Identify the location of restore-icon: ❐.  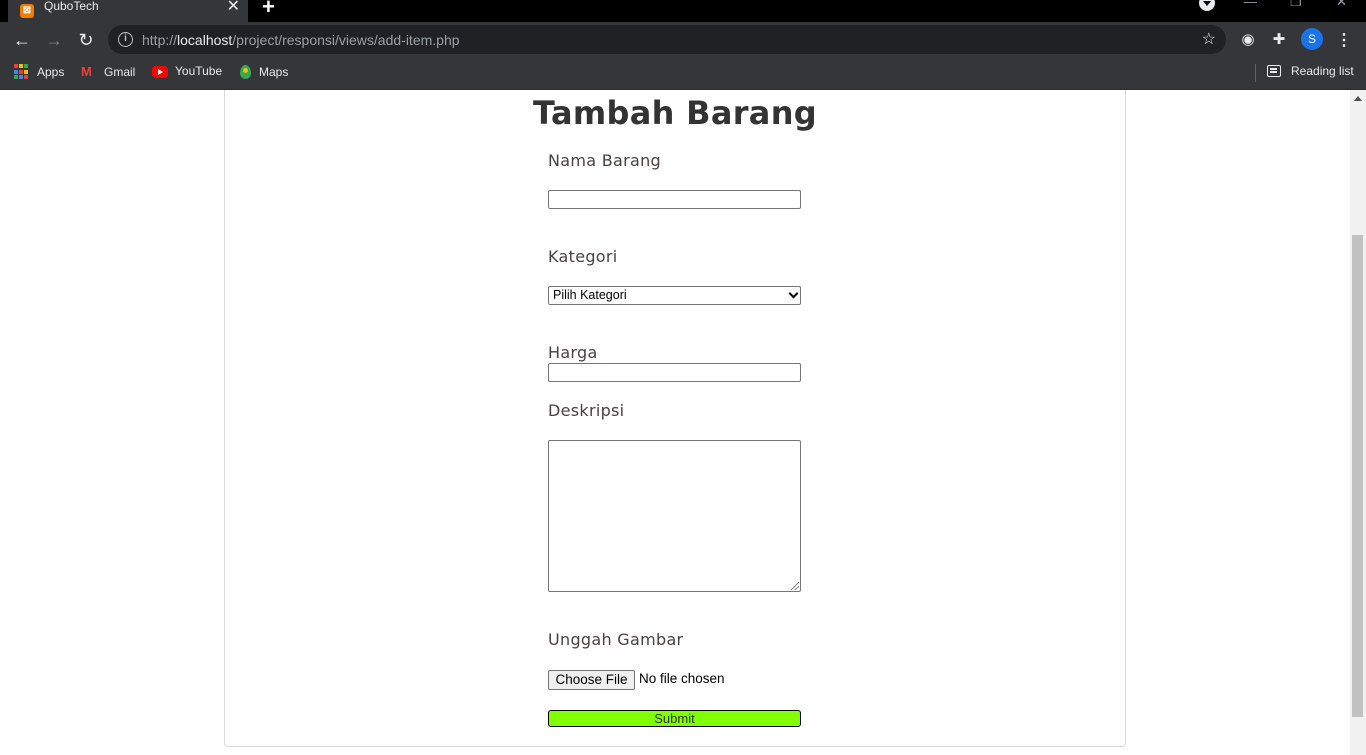
(1296, 5).